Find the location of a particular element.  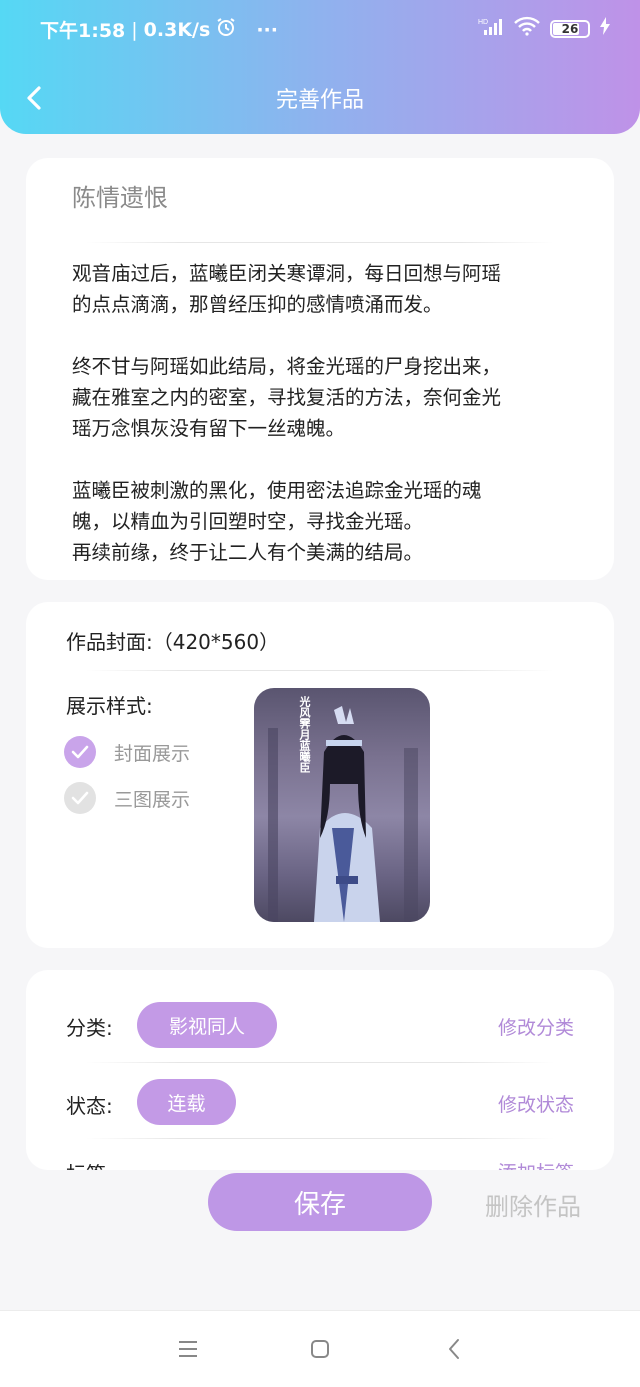

work-title-field: 陈情遗恨 is located at coordinates (120, 195).